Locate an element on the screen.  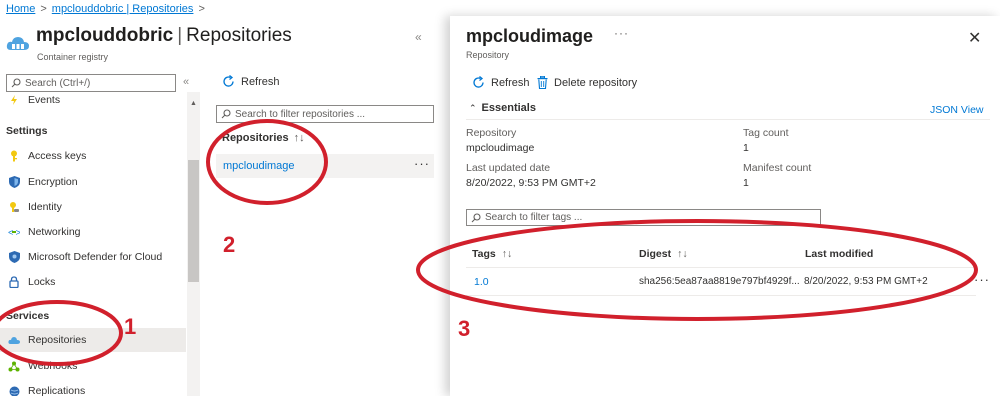
sidebar-item-replications: Replications is located at coordinates (93, 387).